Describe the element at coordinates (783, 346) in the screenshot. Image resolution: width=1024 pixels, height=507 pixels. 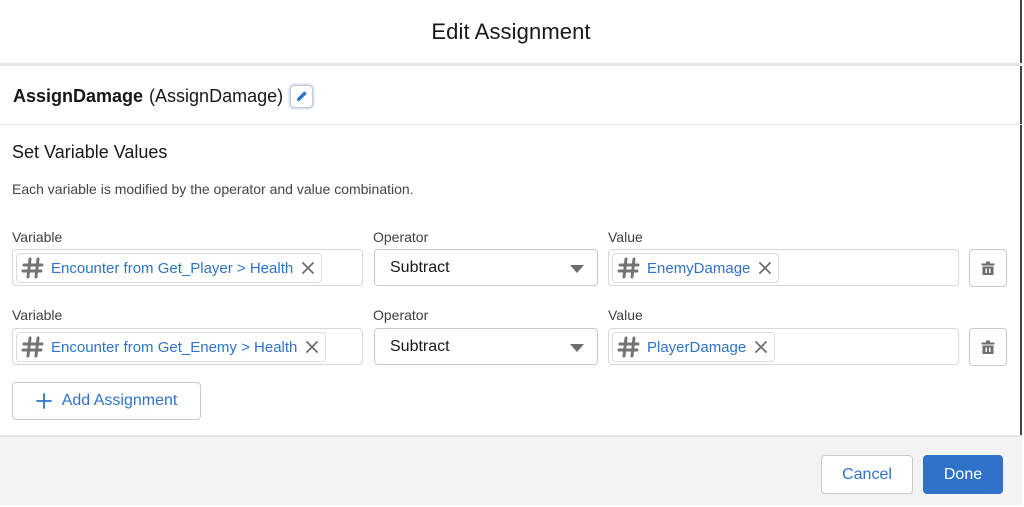
I see `value-field: PlayerDamage` at that location.